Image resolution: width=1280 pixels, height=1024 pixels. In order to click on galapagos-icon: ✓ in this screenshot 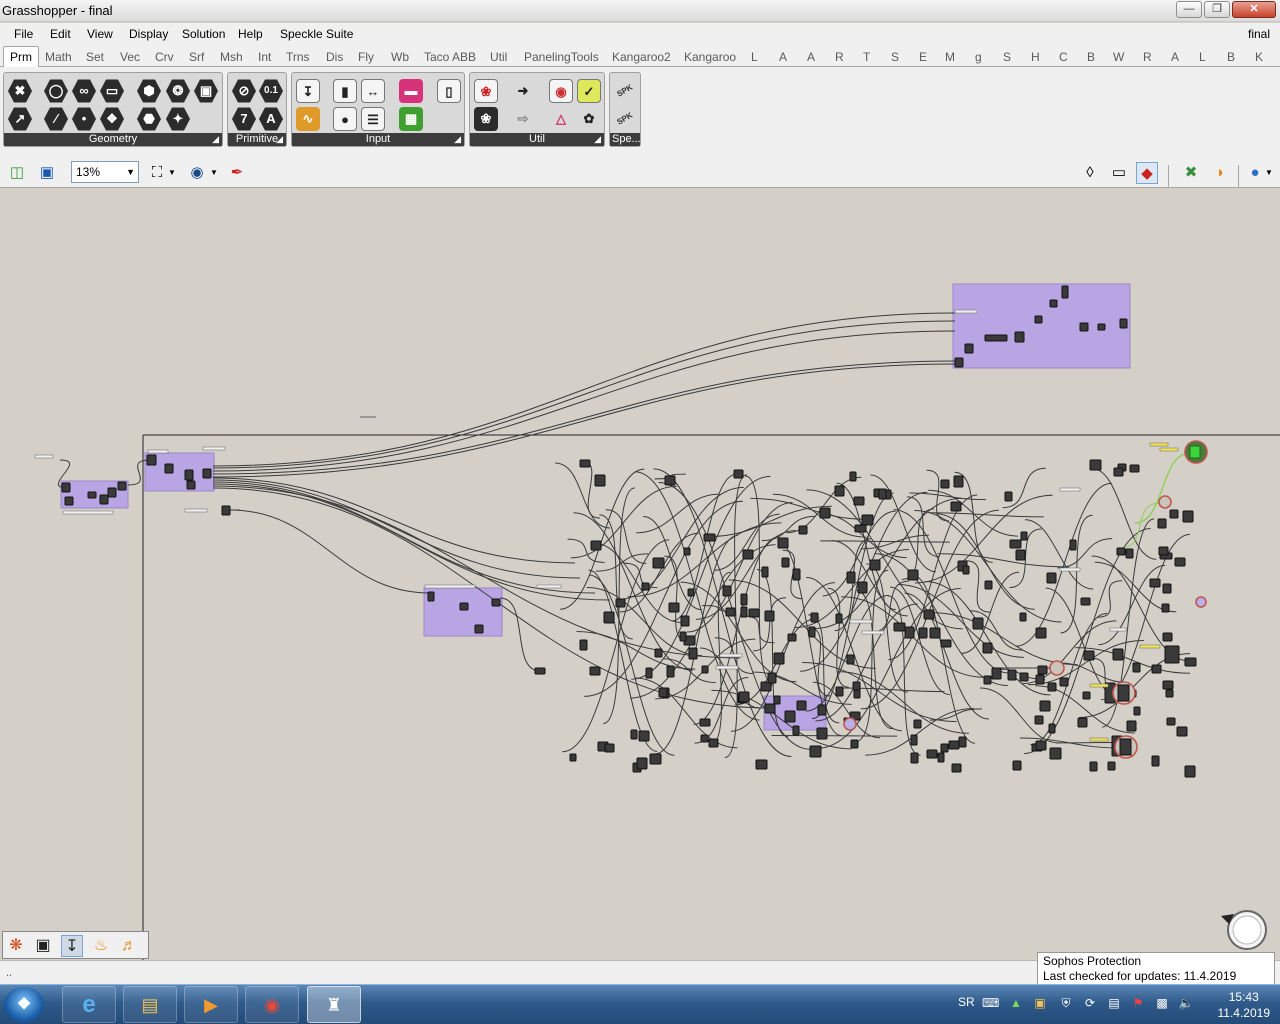, I will do `click(589, 91)`.